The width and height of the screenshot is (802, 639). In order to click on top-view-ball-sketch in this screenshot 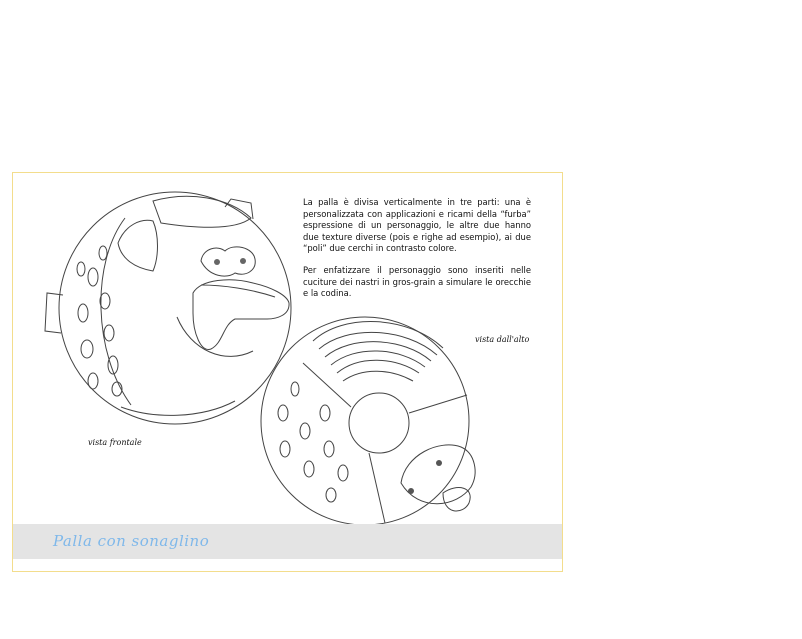, I will do `click(368, 421)`.